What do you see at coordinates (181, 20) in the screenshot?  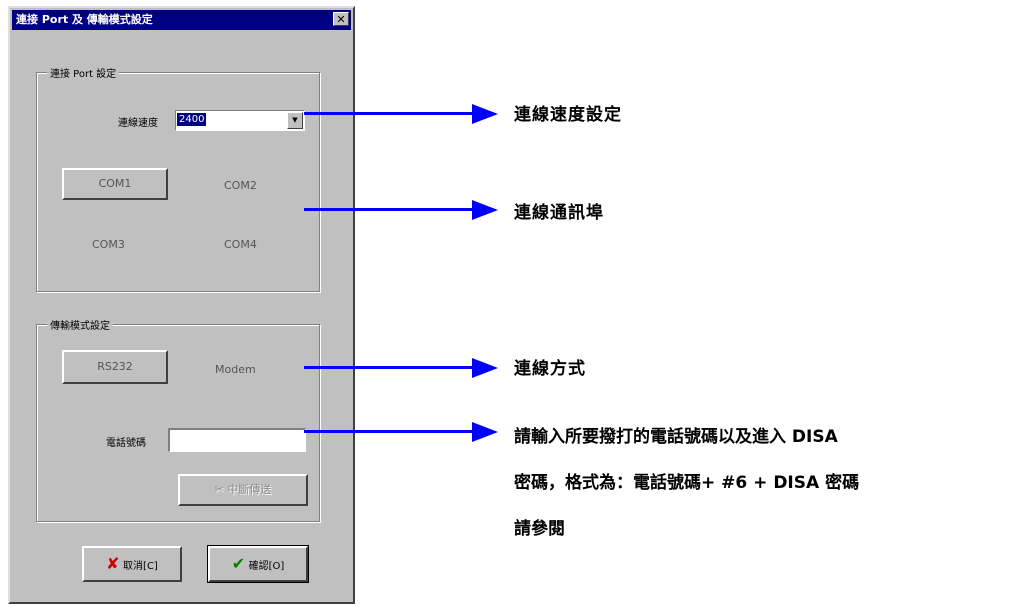 I see `dialog-titlebar: 連接 Port 及 傳輸模式設定 ✕` at bounding box center [181, 20].